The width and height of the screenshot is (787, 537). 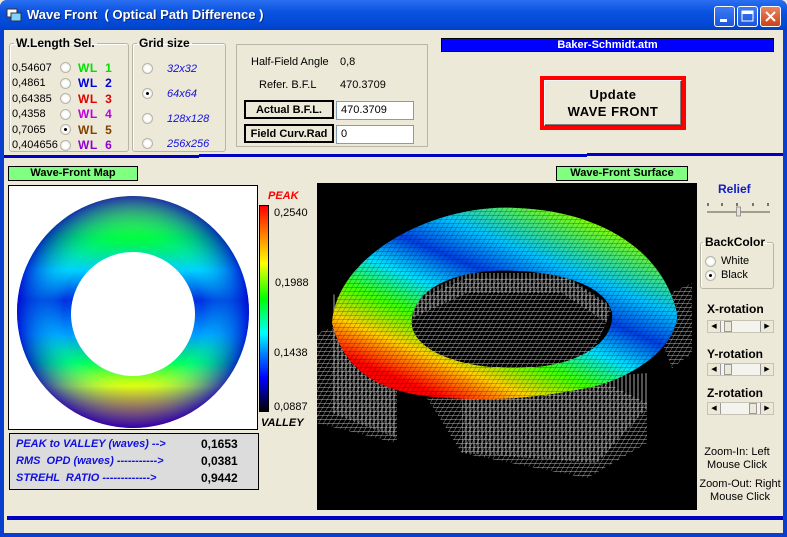 I want to click on grid-size-option: 128x128, so click(x=175, y=118).